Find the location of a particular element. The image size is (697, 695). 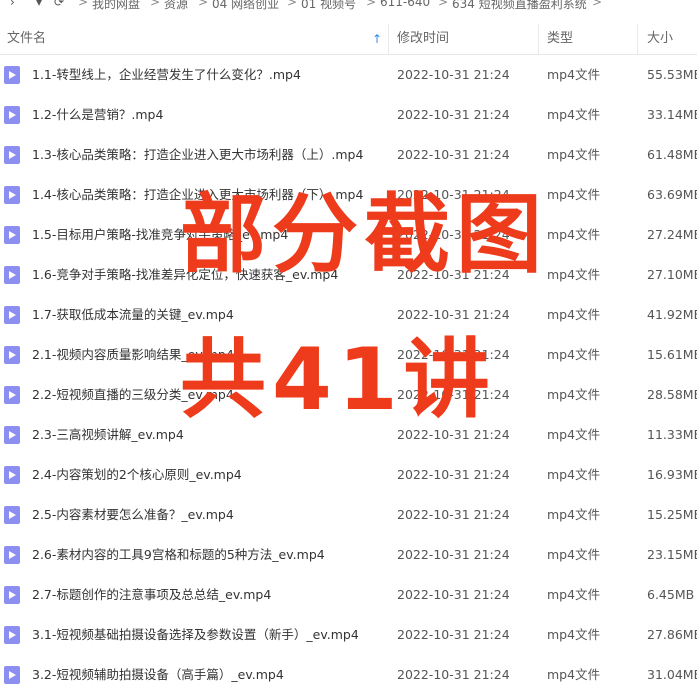

file-size: 61.48MB is located at coordinates (672, 154).